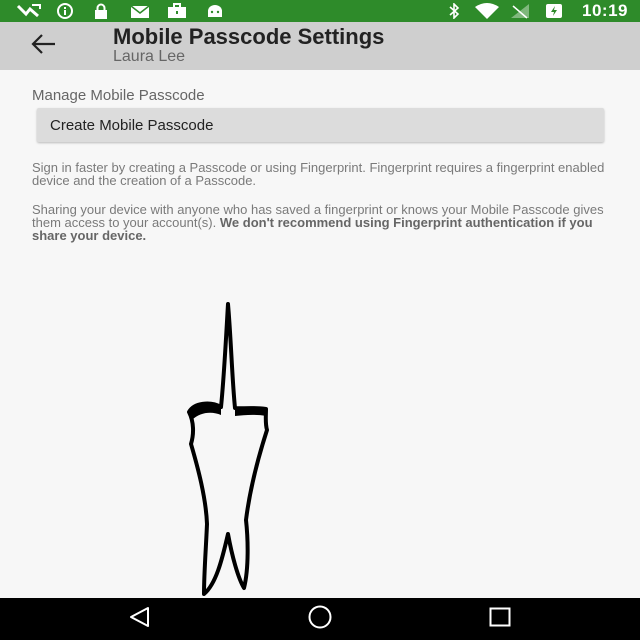  Describe the element at coordinates (605, 10) in the screenshot. I see `status-time: 10:19` at that location.